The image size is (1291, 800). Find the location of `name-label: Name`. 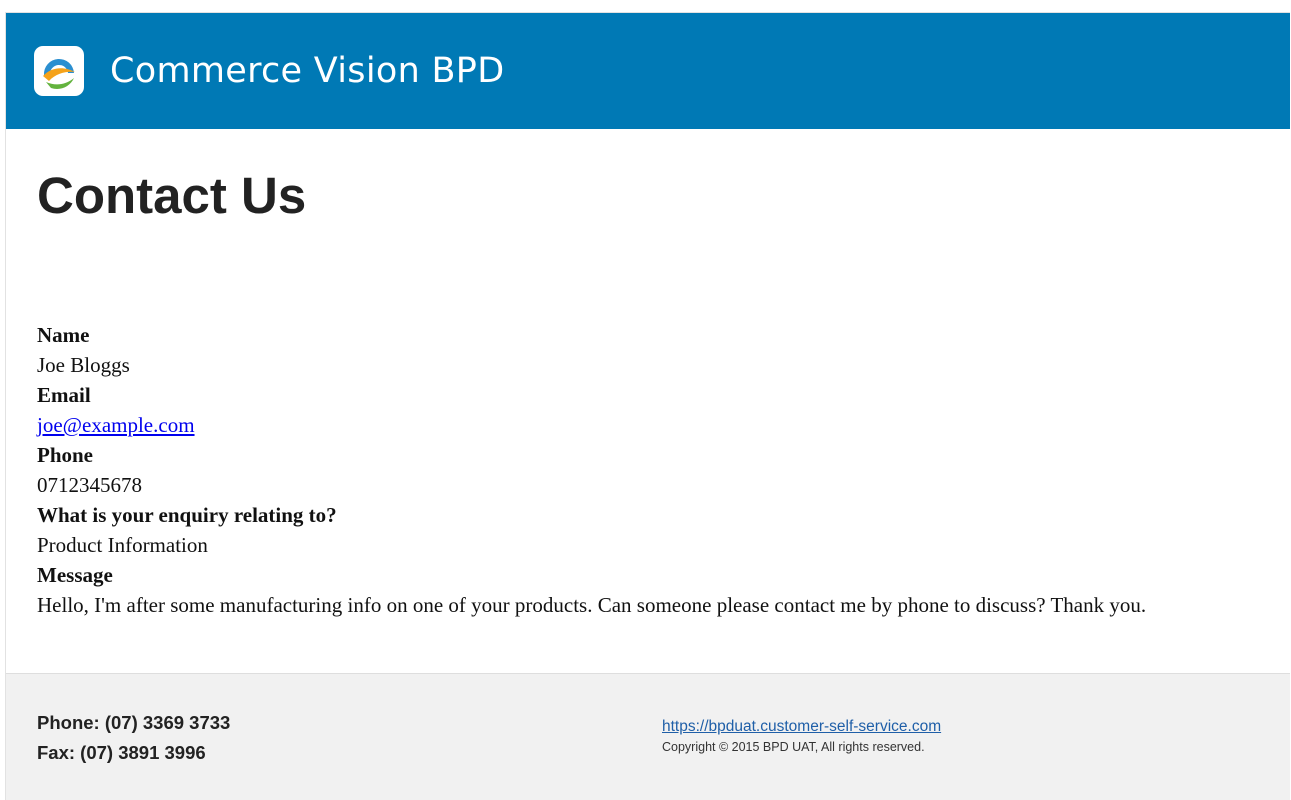

name-label: Name is located at coordinates (63, 335).